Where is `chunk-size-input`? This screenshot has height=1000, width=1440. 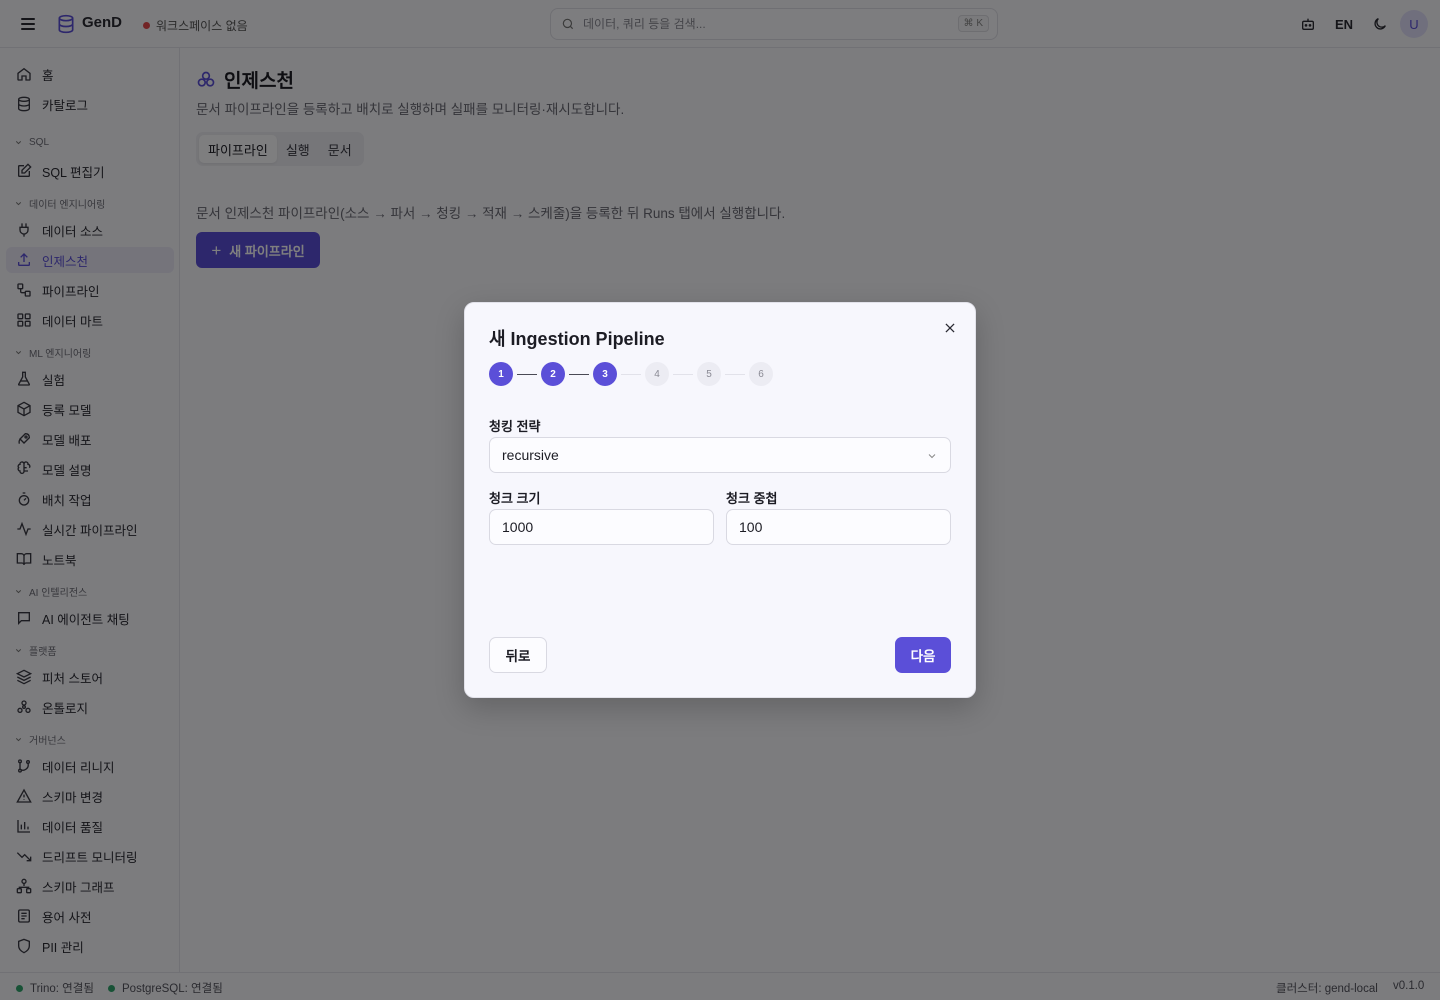
chunk-size-input is located at coordinates (601, 527).